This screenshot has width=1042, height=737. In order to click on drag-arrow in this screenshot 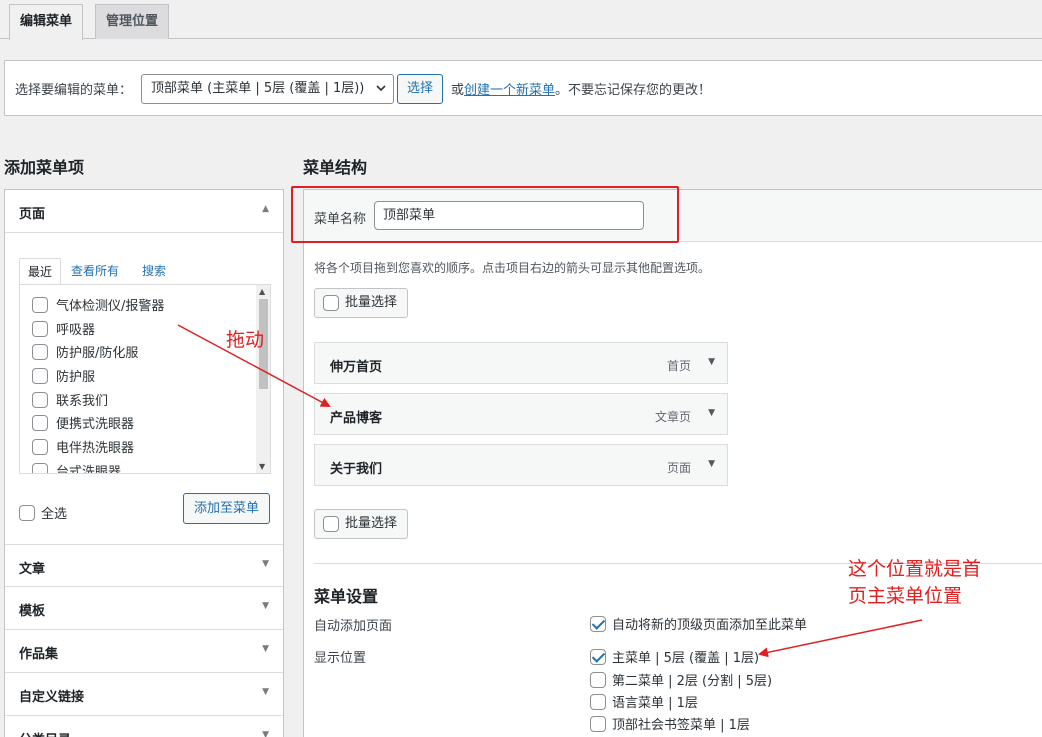, I will do `click(254, 365)`.